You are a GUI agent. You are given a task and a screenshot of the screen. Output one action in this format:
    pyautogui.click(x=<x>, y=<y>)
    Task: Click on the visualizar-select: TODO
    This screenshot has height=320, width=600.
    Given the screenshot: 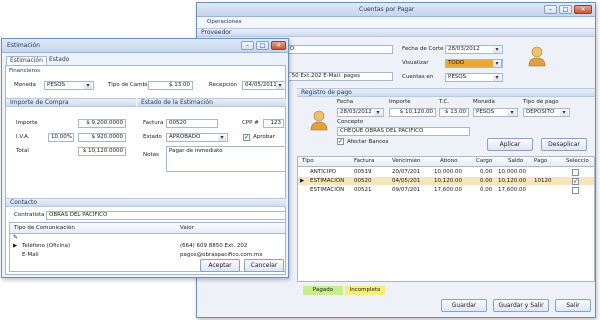 What is the action you would take?
    pyautogui.click(x=474, y=63)
    